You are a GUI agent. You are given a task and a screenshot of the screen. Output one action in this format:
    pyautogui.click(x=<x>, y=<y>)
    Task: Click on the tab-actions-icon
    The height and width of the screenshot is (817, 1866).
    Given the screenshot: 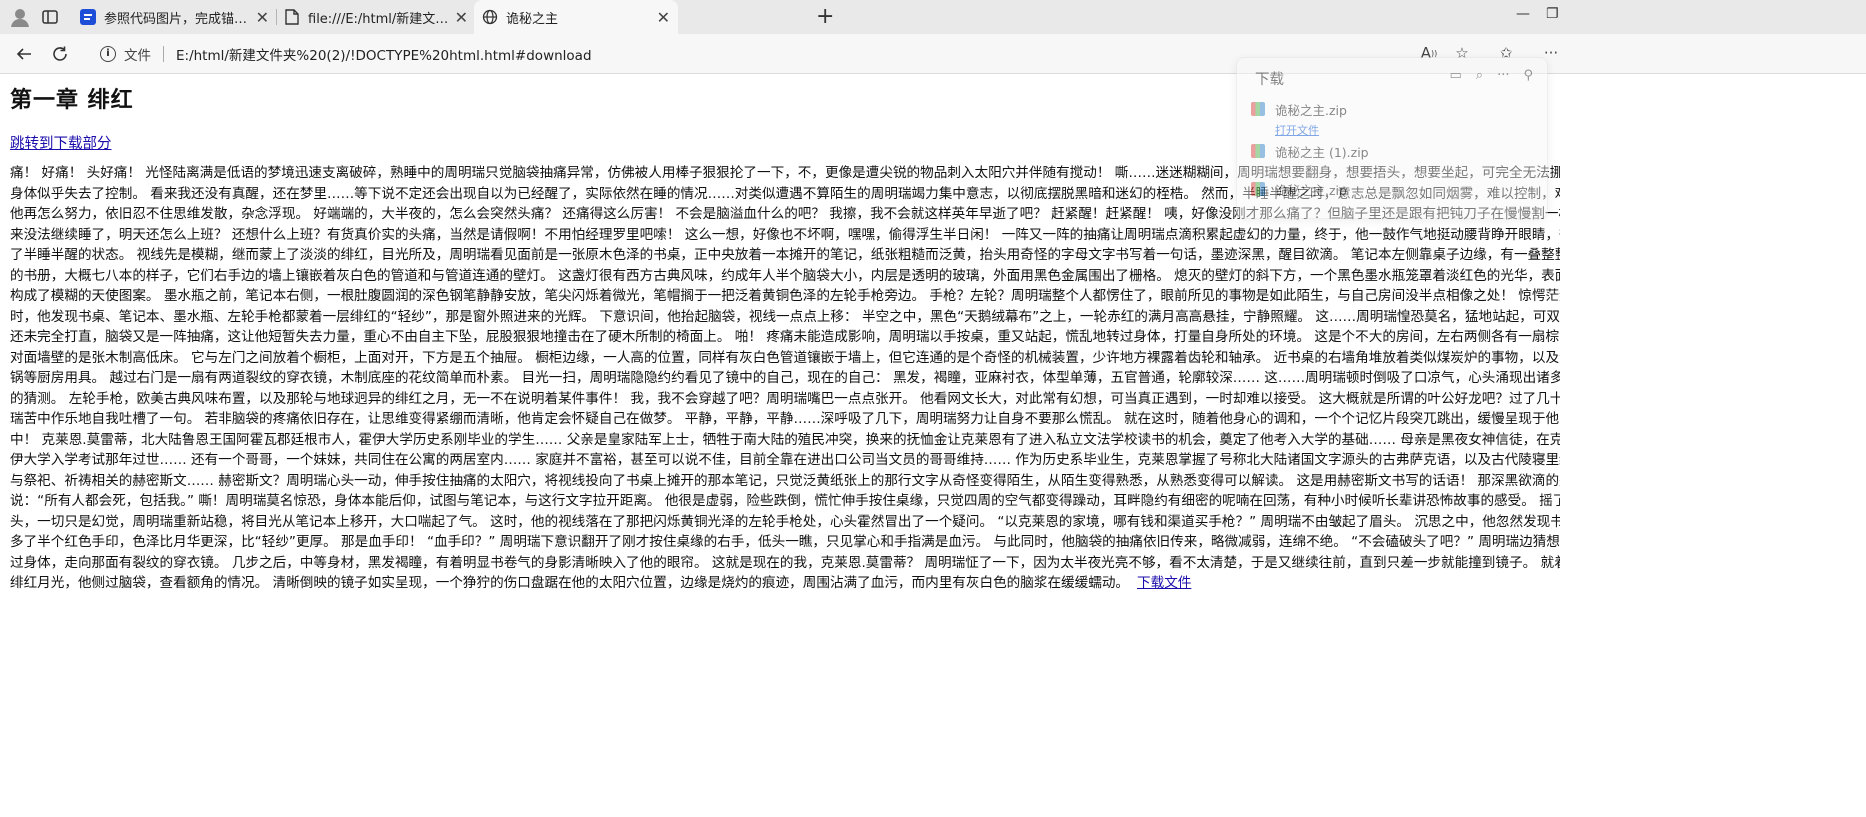 What is the action you would take?
    pyautogui.click(x=50, y=17)
    